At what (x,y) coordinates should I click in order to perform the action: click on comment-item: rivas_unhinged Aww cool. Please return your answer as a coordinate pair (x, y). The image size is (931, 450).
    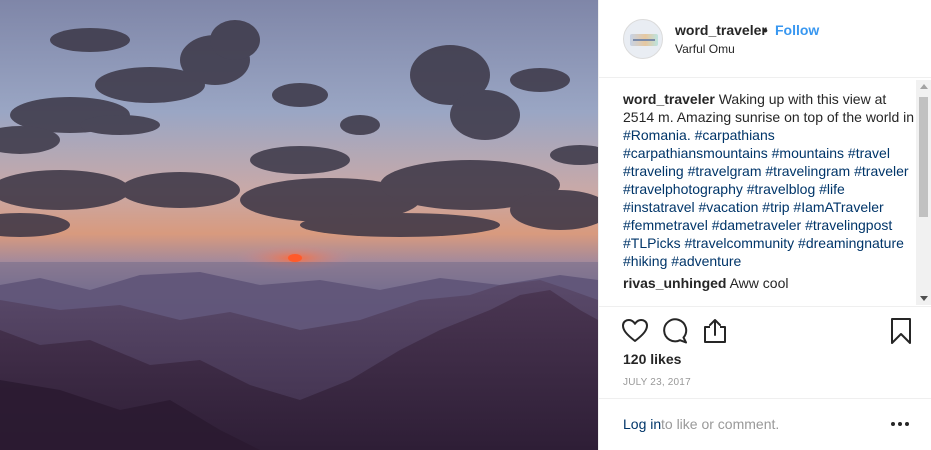
    Looking at the image, I should click on (769, 283).